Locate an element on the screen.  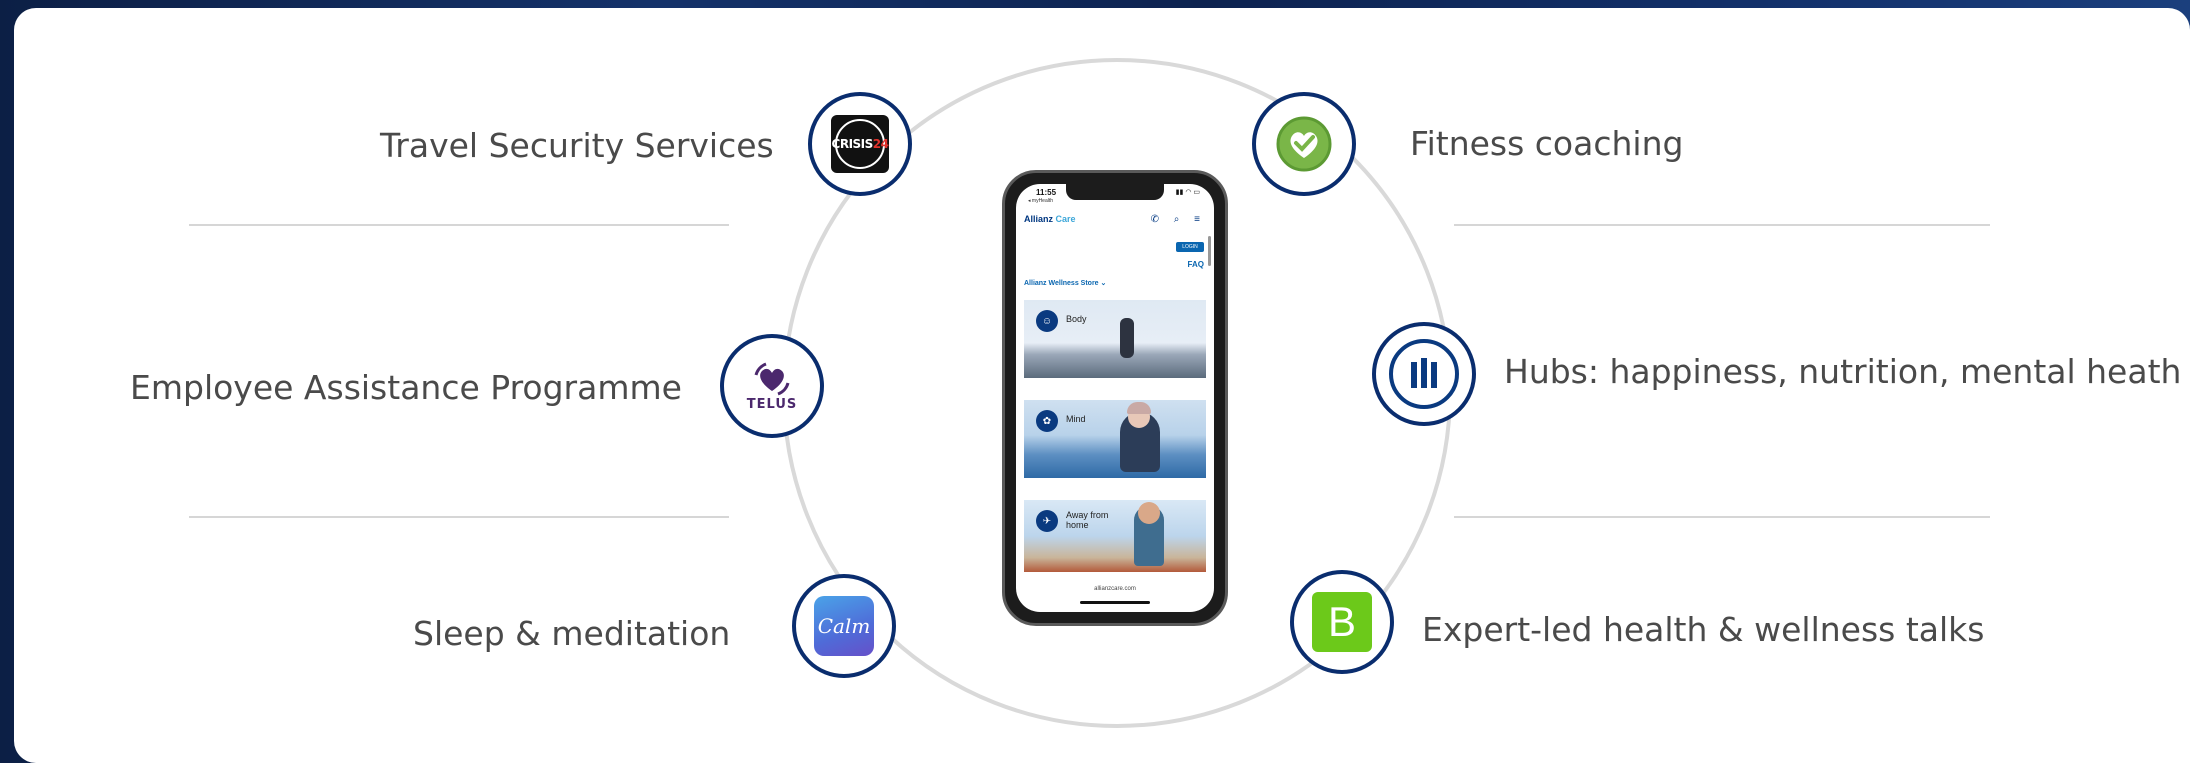
service-hubs-label: Hubs: happiness, nutrition, mental heath is located at coordinates (1843, 371).